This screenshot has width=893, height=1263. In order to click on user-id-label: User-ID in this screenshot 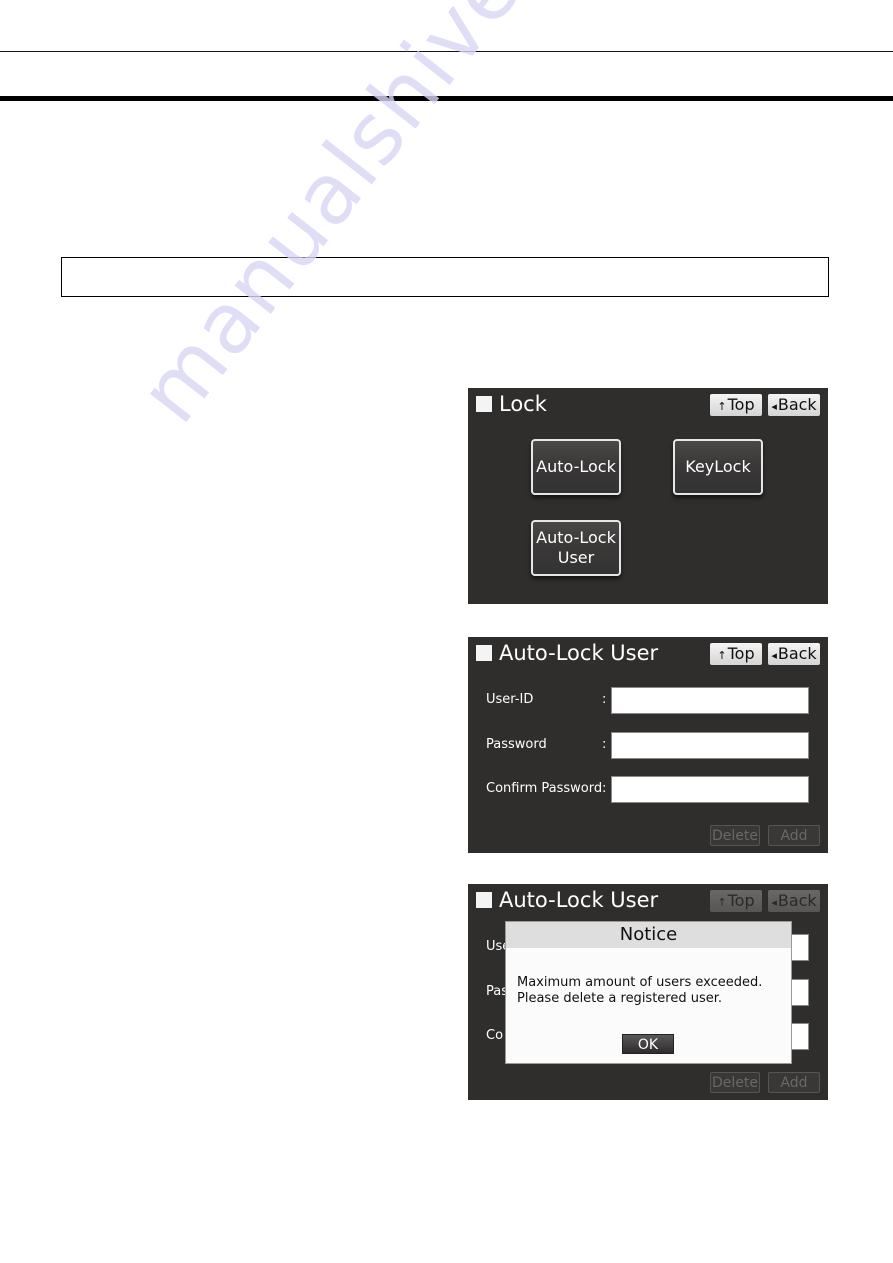, I will do `click(510, 699)`.